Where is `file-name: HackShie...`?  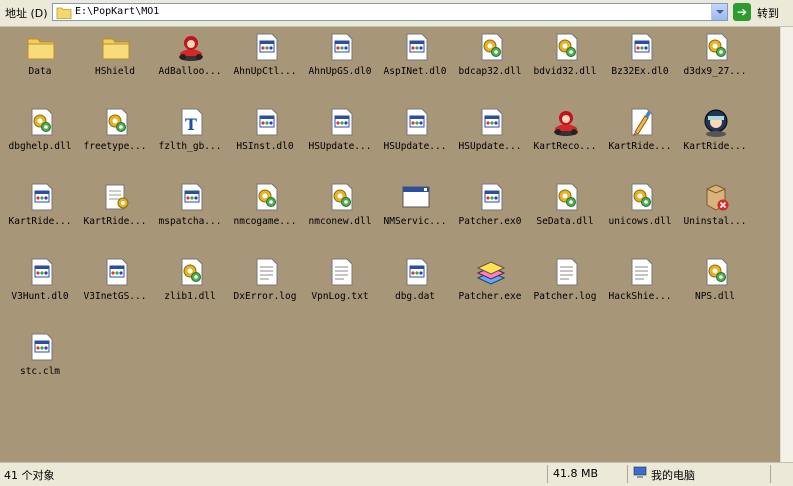
file-name: HackShie... is located at coordinates (640, 296).